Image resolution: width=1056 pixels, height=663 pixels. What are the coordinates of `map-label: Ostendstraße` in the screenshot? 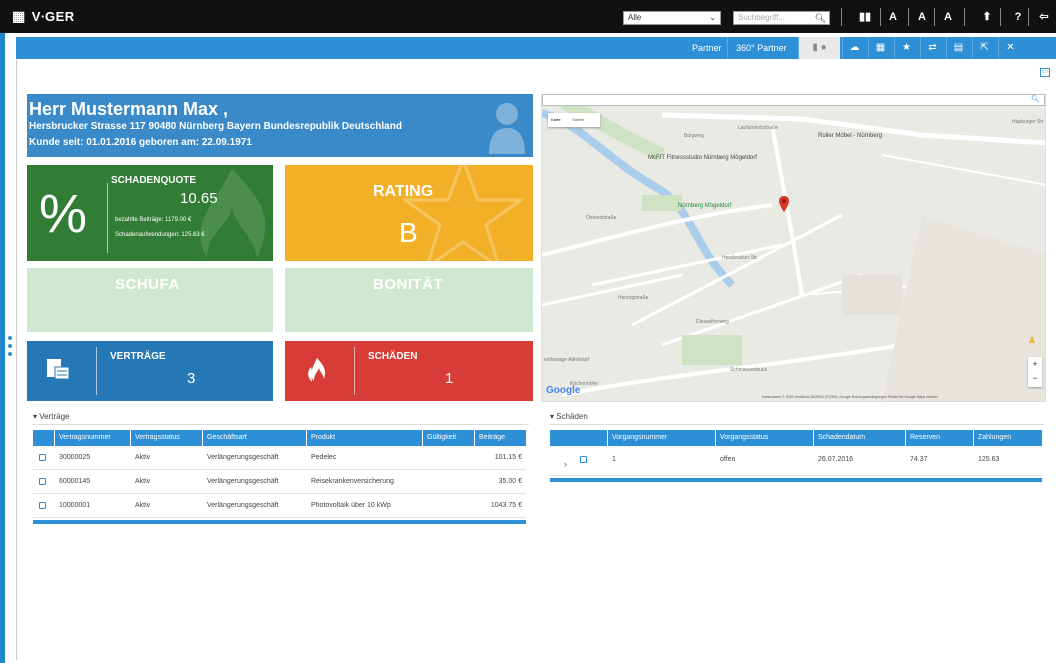 It's located at (601, 218).